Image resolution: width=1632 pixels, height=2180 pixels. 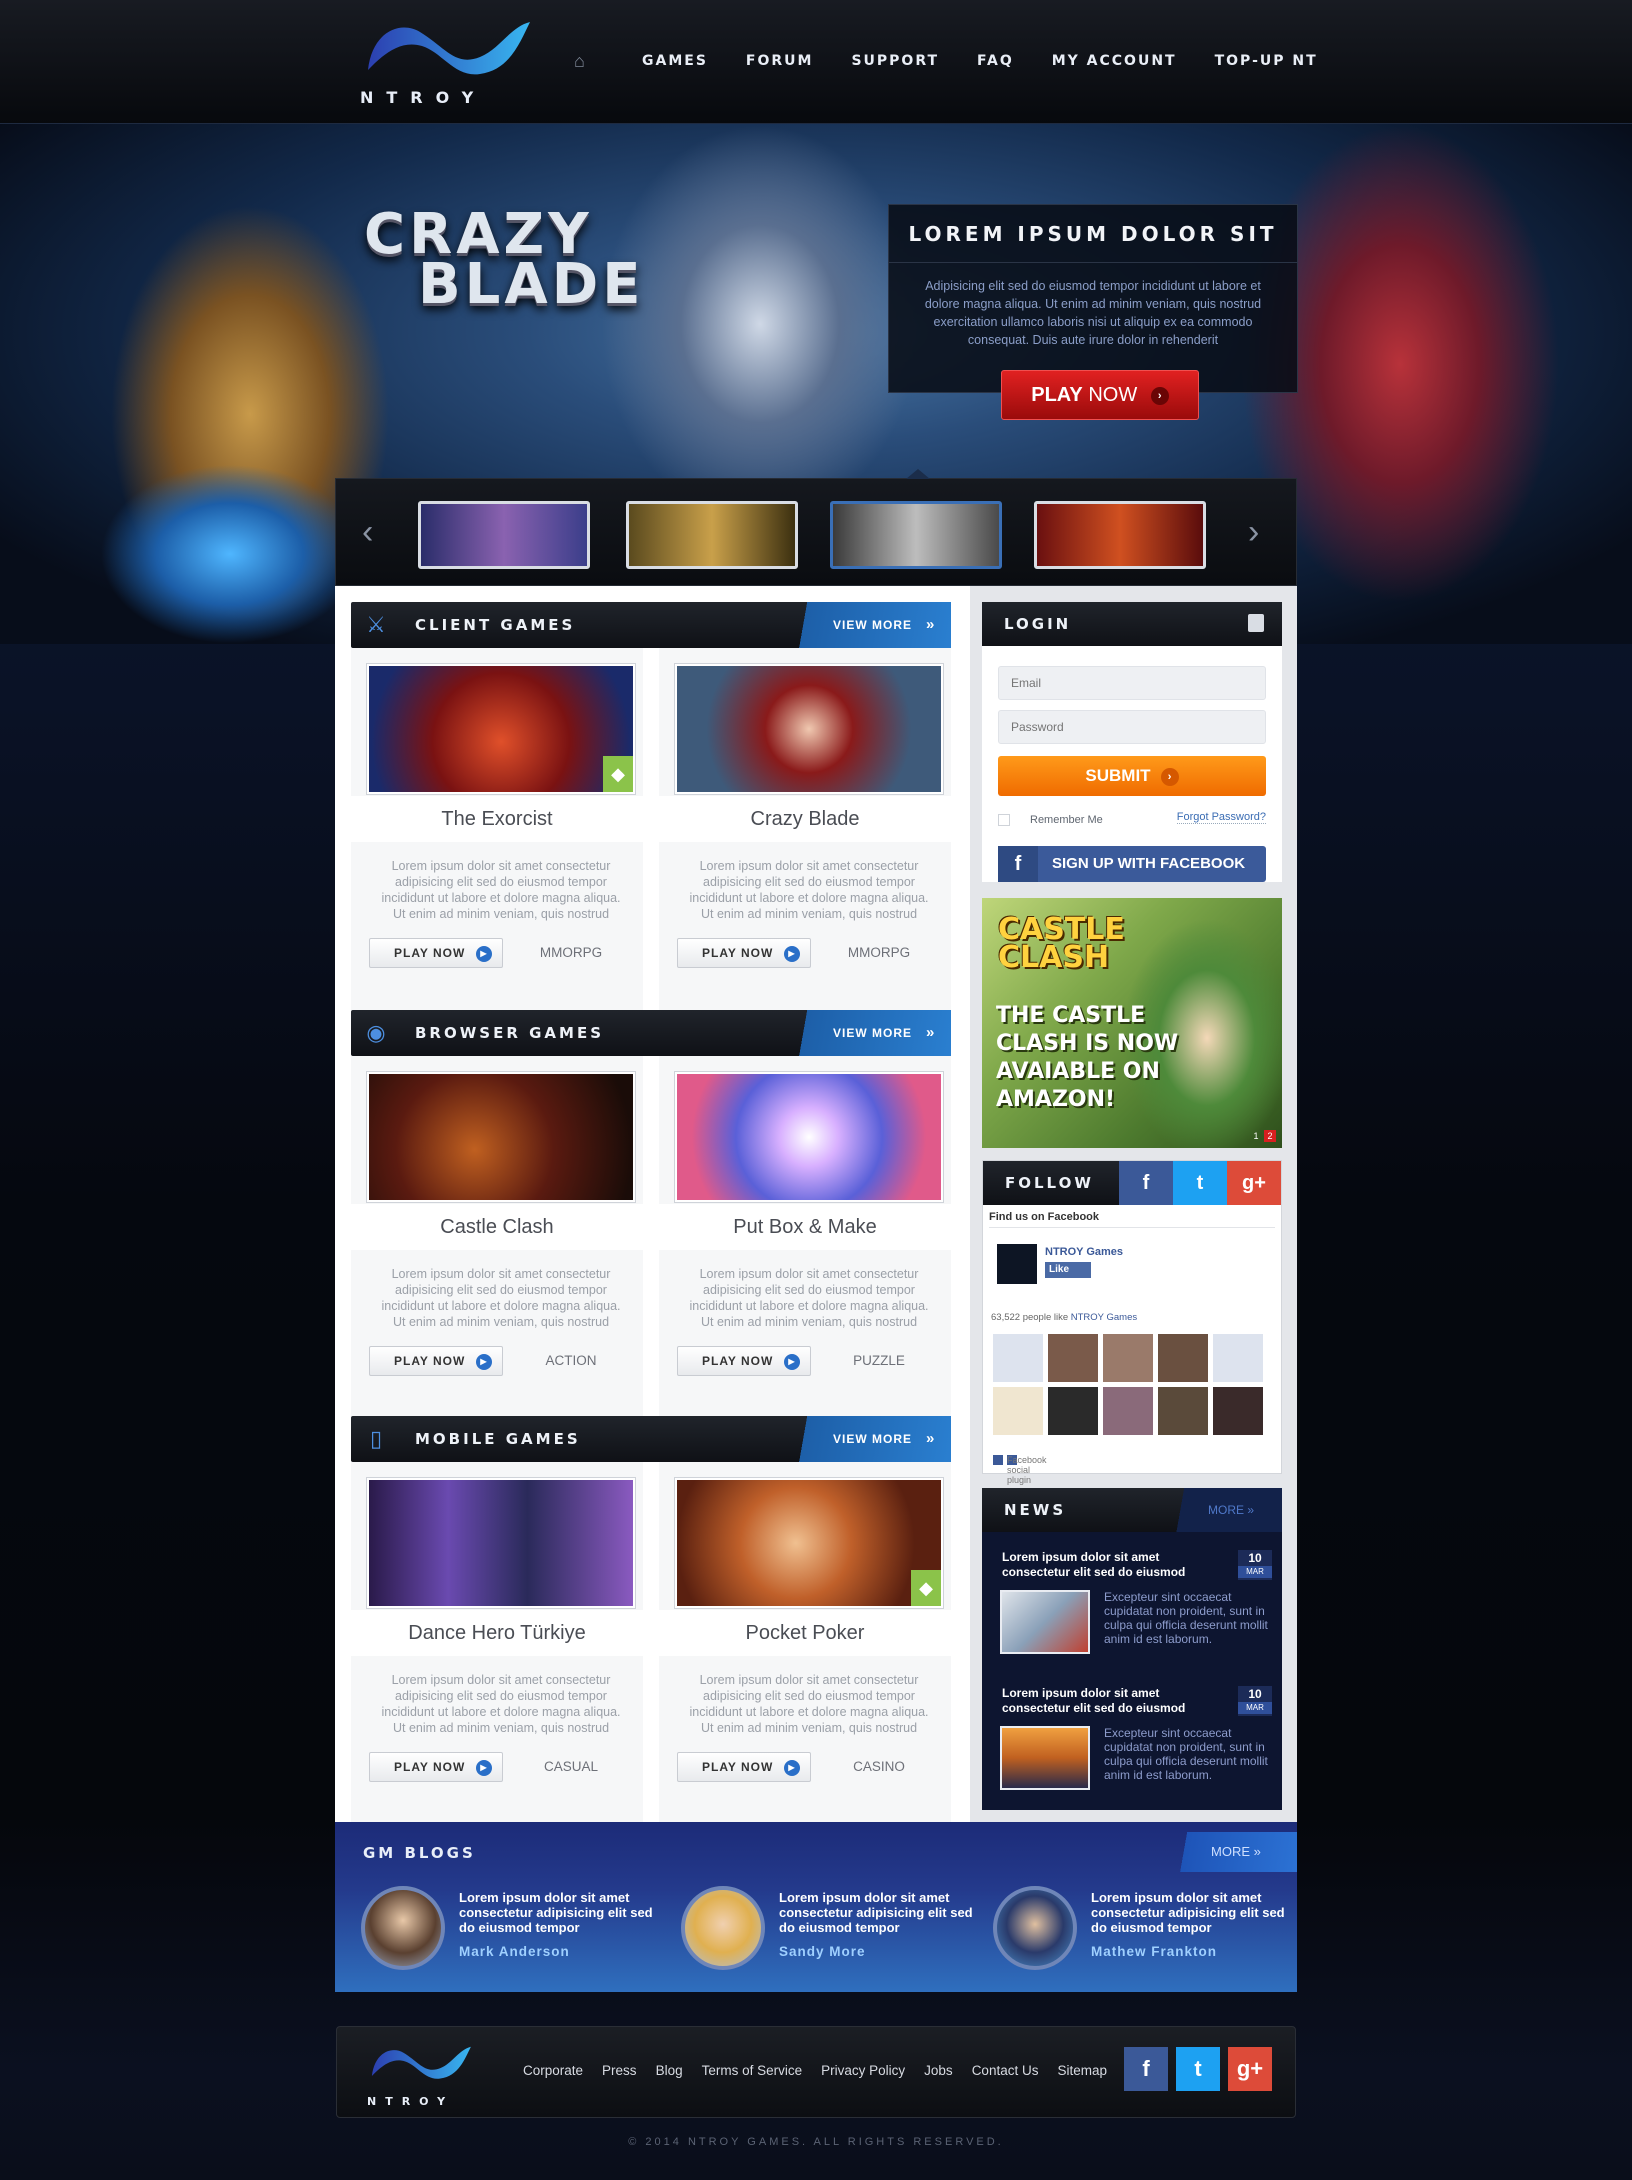 I want to click on remember-me-checkbox, so click(x=1004, y=820).